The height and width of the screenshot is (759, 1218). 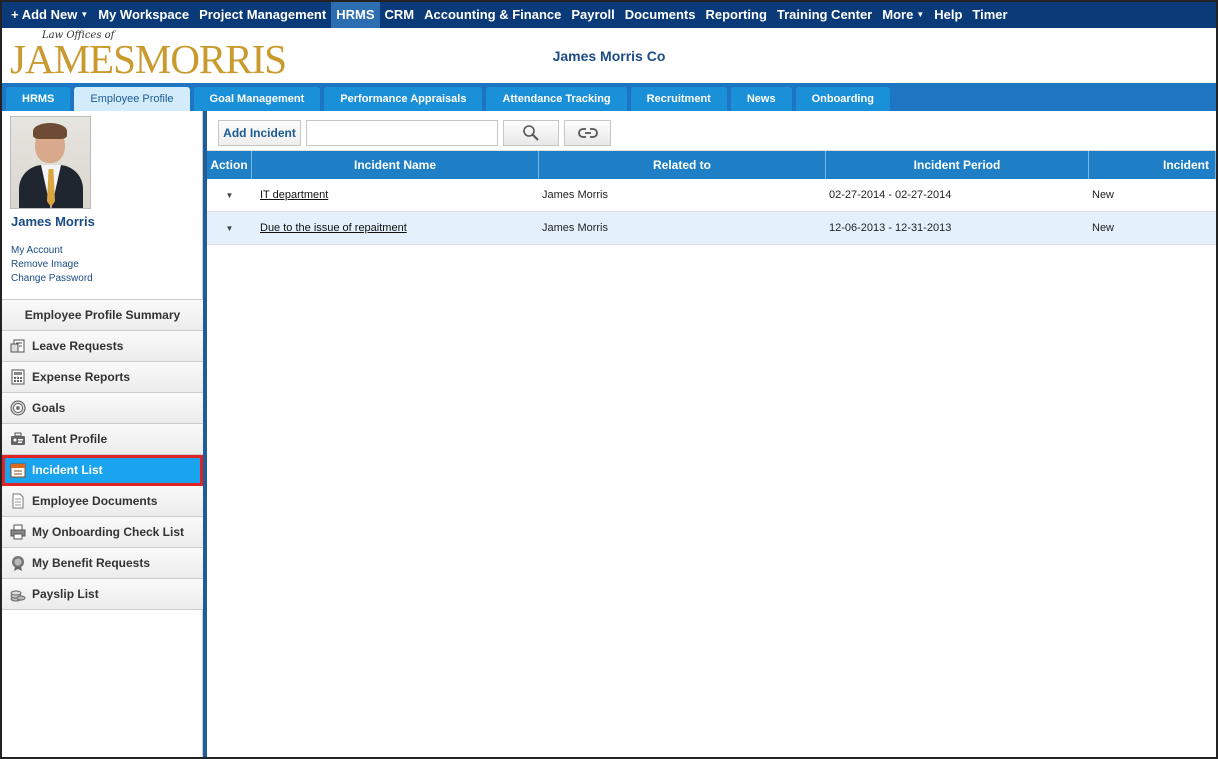 What do you see at coordinates (50, 162) in the screenshot?
I see `avatar` at bounding box center [50, 162].